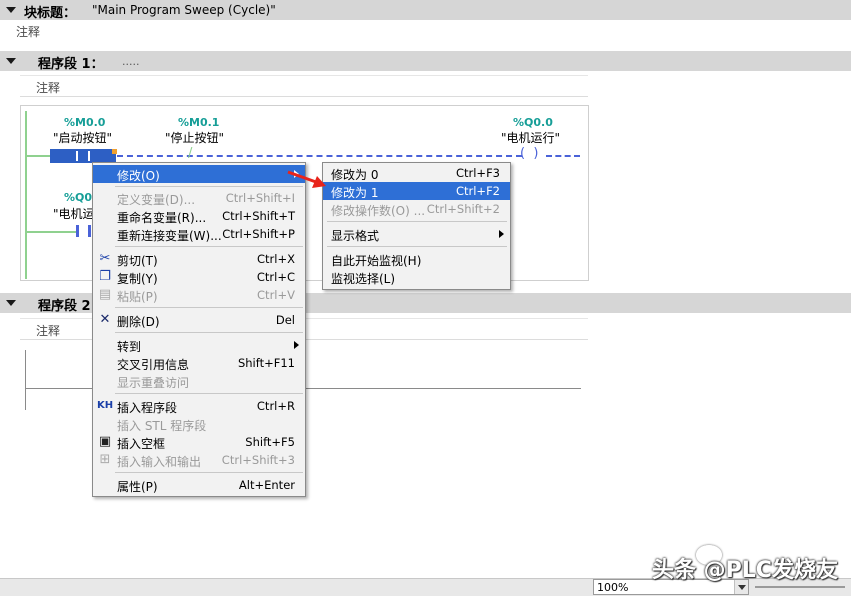  Describe the element at coordinates (530, 137) in the screenshot. I see `coil-tag: "电机运行"` at that location.